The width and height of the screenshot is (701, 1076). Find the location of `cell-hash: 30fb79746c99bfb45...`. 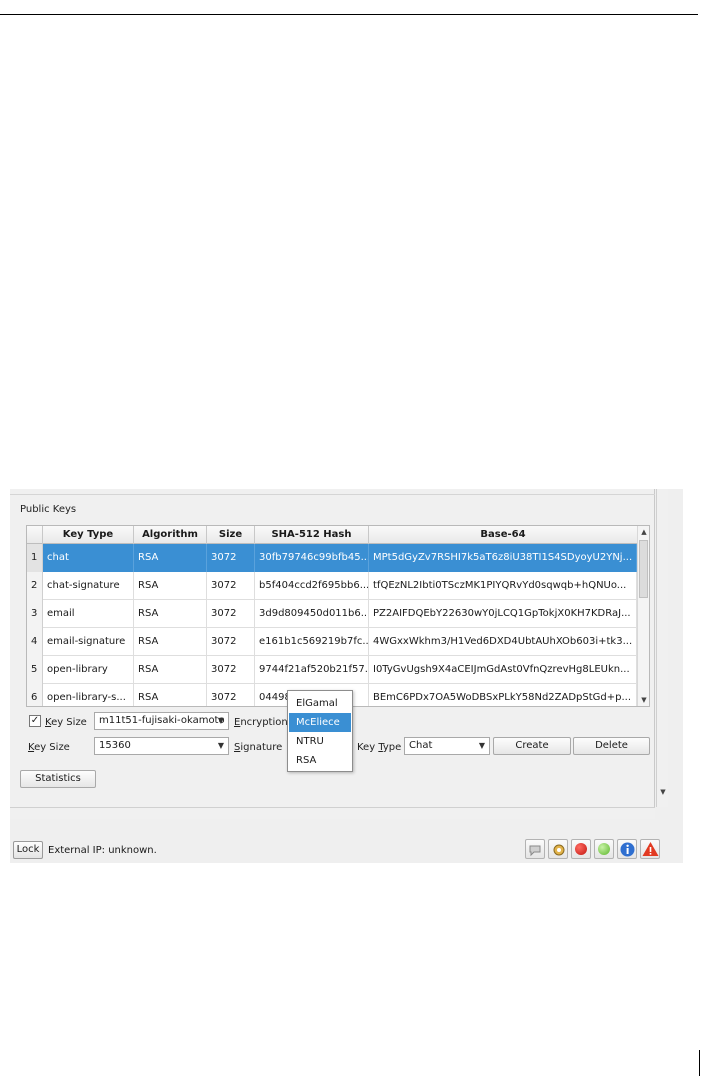

cell-hash: 30fb79746c99bfb45... is located at coordinates (312, 558).